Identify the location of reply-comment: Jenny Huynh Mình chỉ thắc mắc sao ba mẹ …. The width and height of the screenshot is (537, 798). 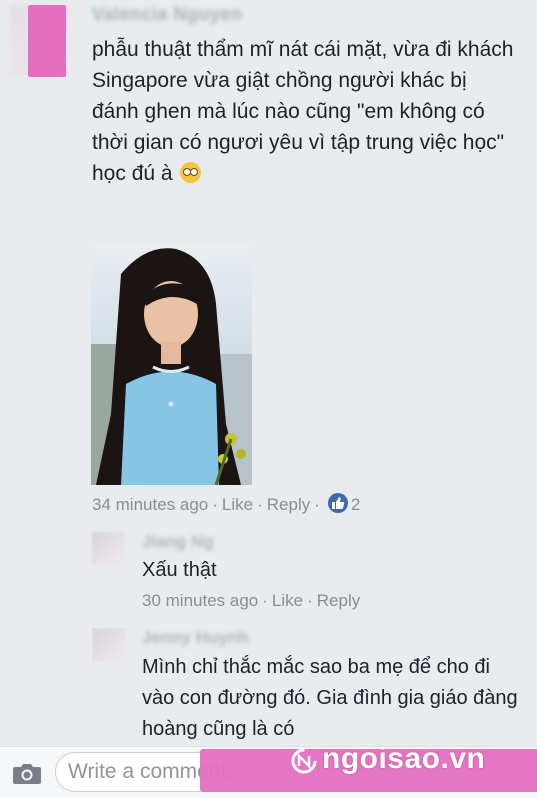
(307, 688).